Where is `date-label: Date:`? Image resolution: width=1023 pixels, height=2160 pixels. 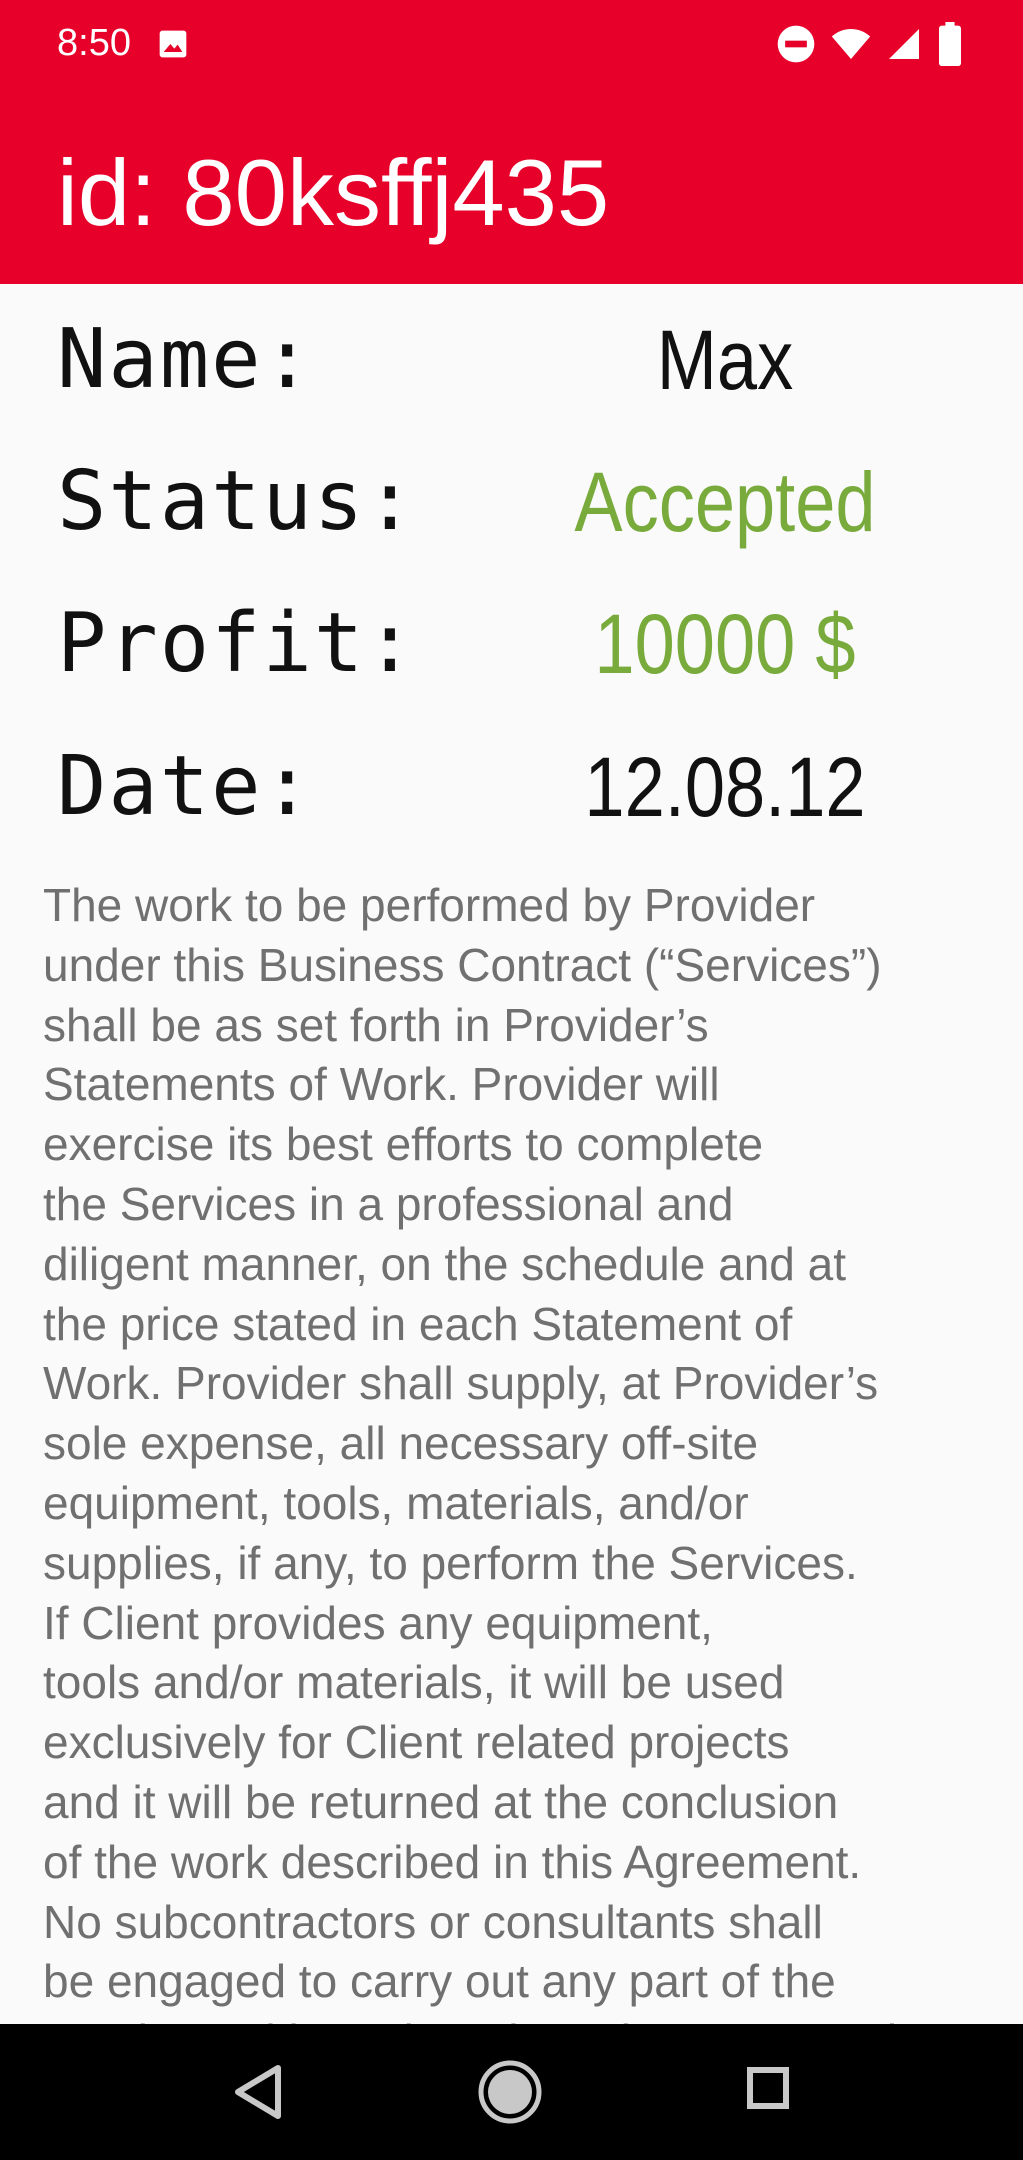 date-label: Date: is located at coordinates (185, 786).